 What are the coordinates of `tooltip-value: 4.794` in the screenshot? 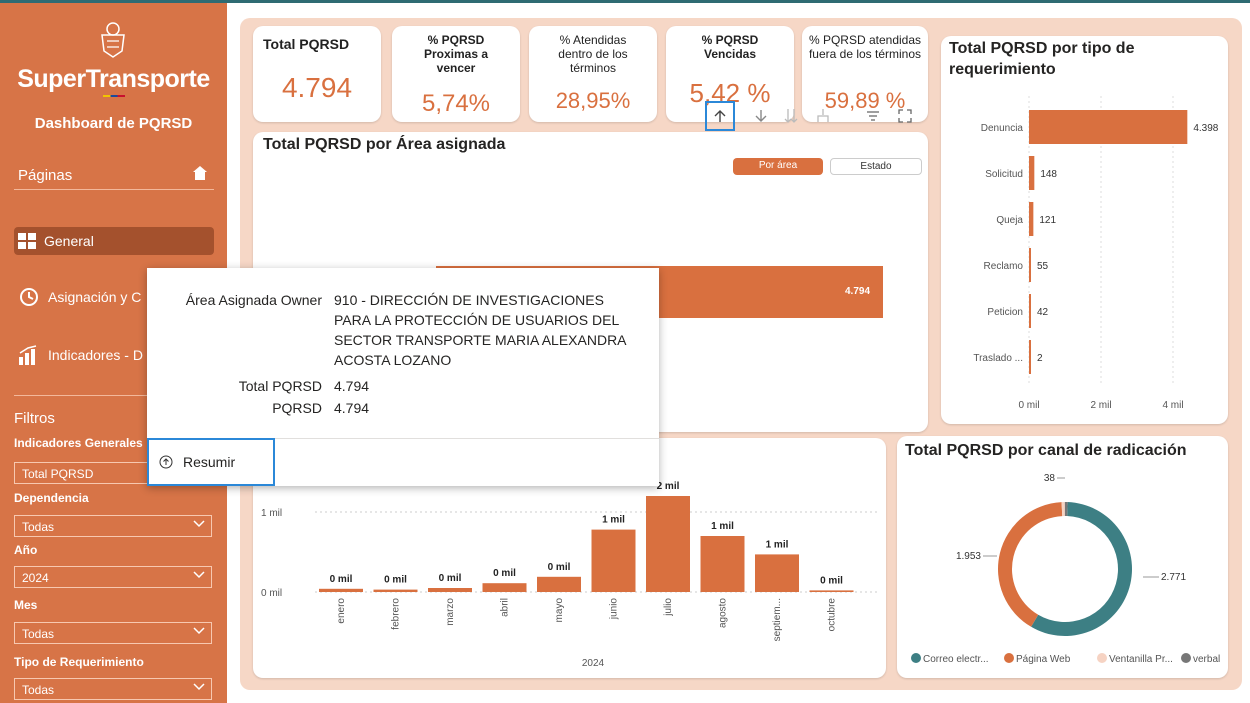 It's located at (352, 386).